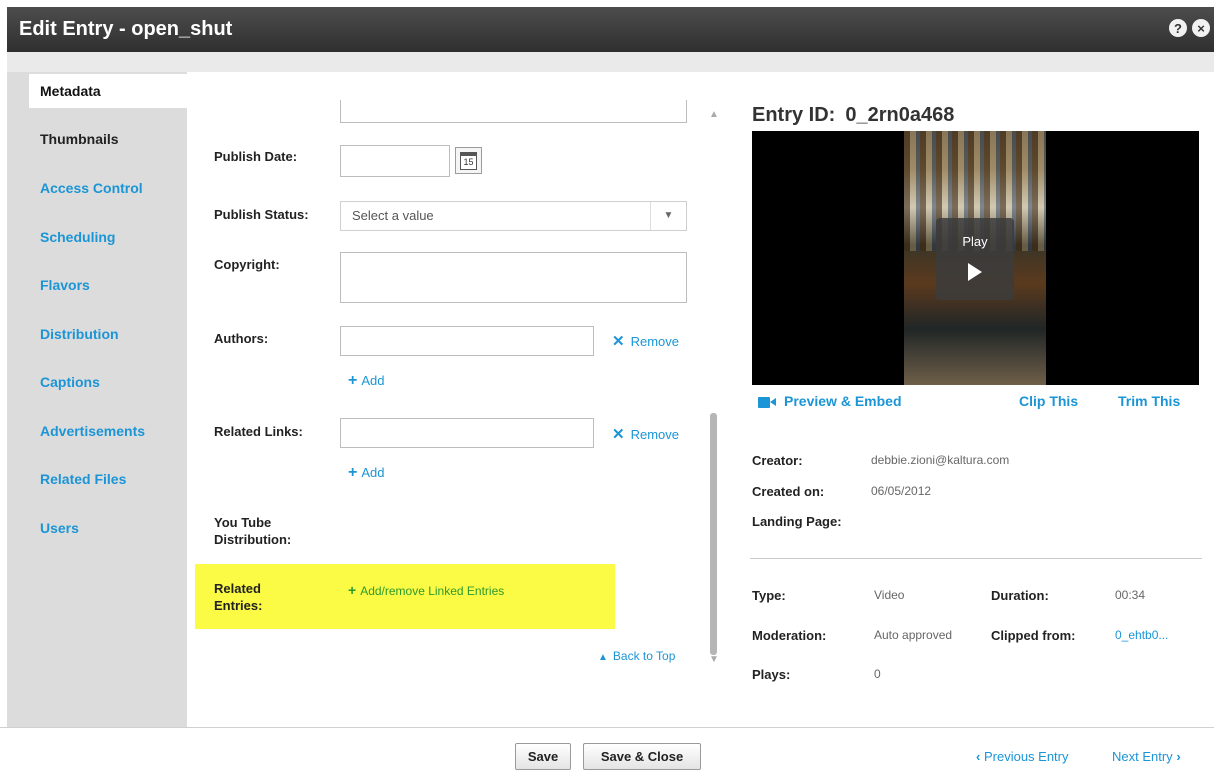 The image size is (1214, 770). Describe the element at coordinates (467, 433) in the screenshot. I see `related-links-input` at that location.